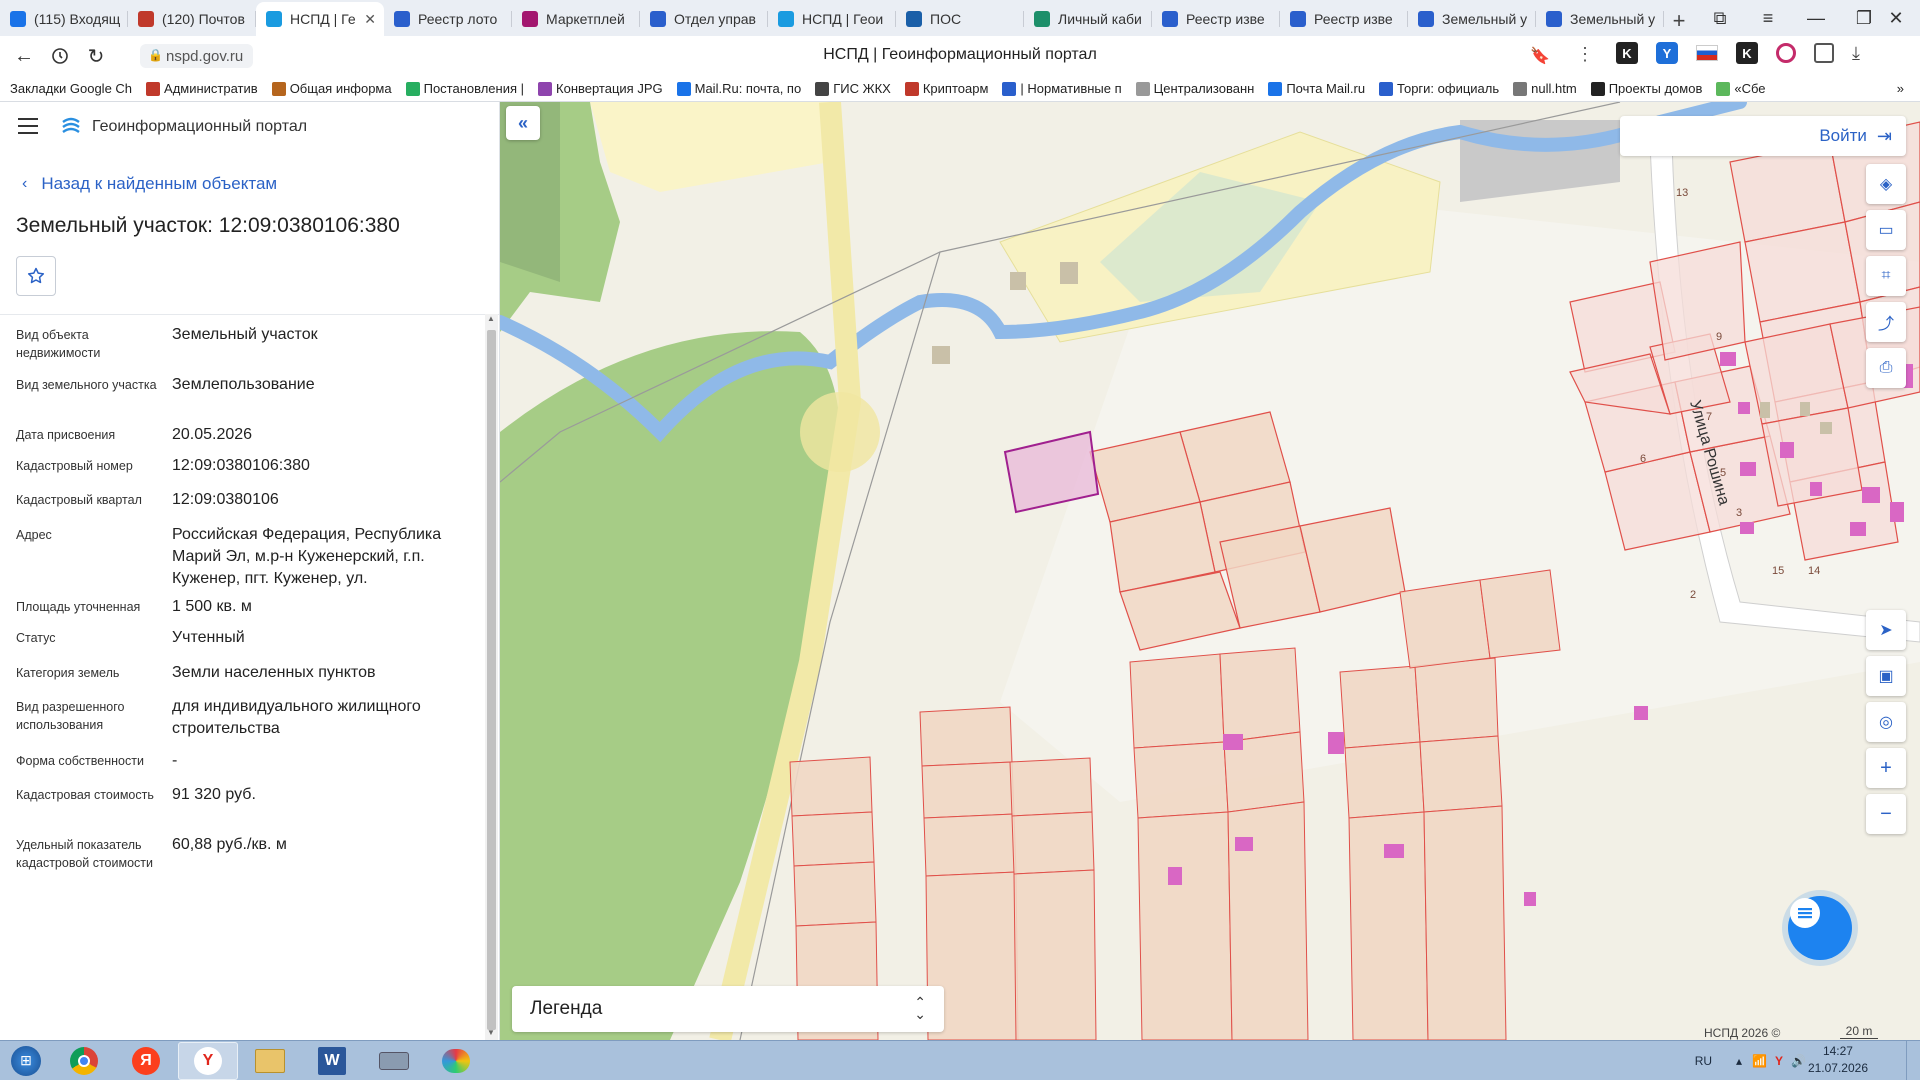  Describe the element at coordinates (1600, 19) in the screenshot. I see `tab-12: Земельный у` at that location.